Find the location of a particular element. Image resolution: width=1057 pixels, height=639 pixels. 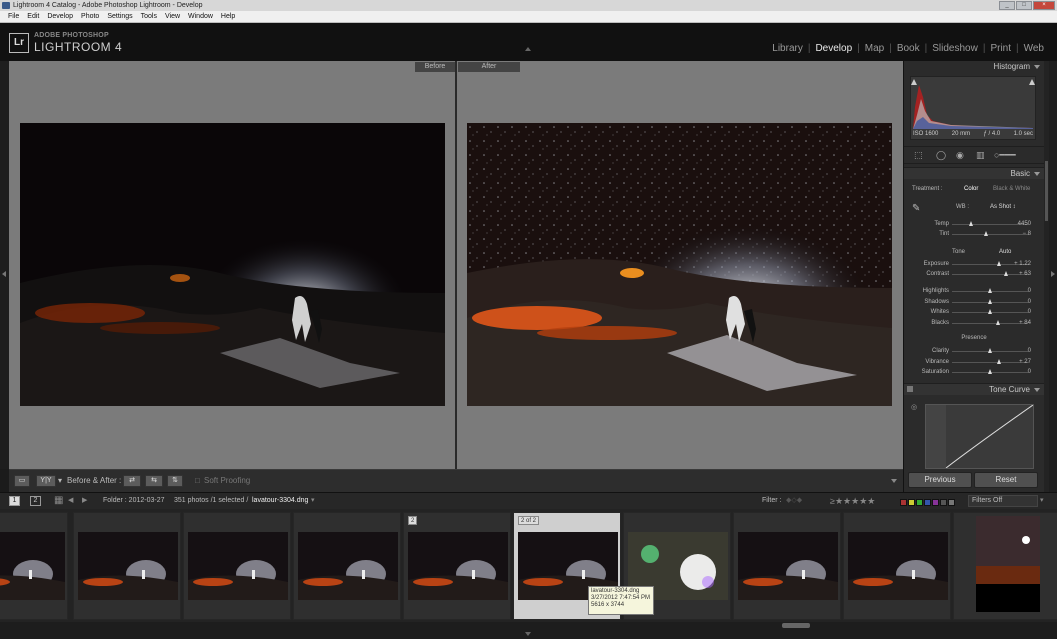

tone-curve-graph is located at coordinates (979, 436).